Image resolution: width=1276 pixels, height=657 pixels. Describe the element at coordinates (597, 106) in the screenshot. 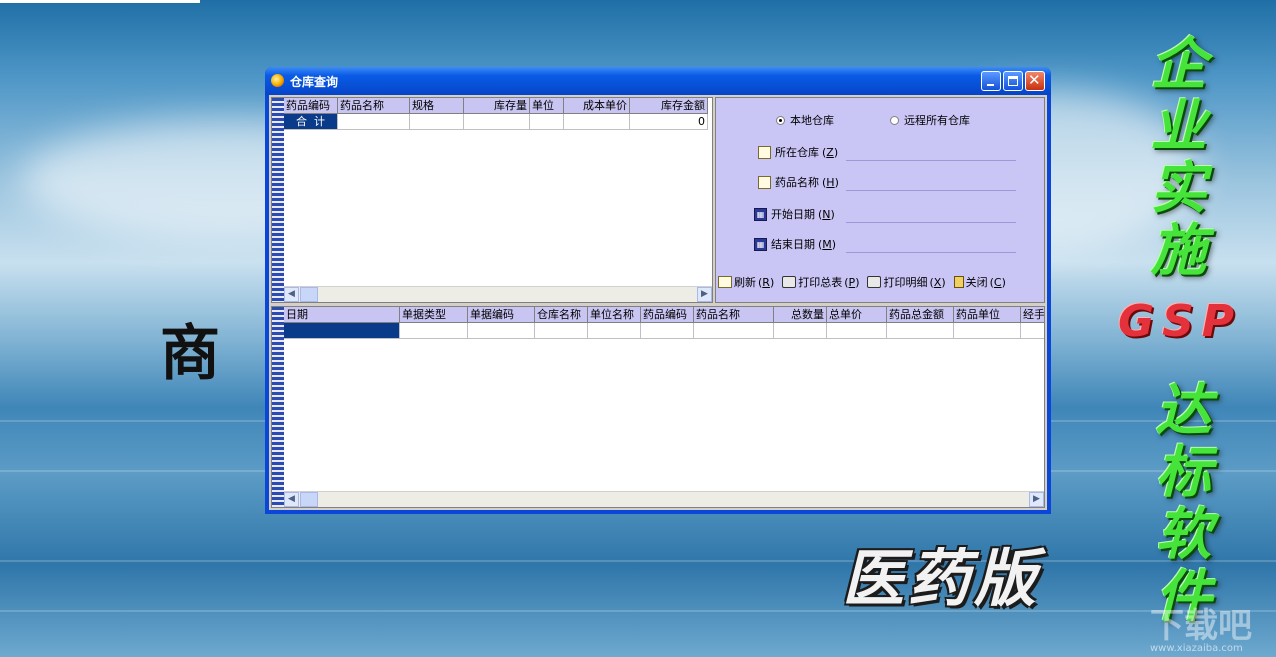

I see `column-header: 成本单价` at that location.